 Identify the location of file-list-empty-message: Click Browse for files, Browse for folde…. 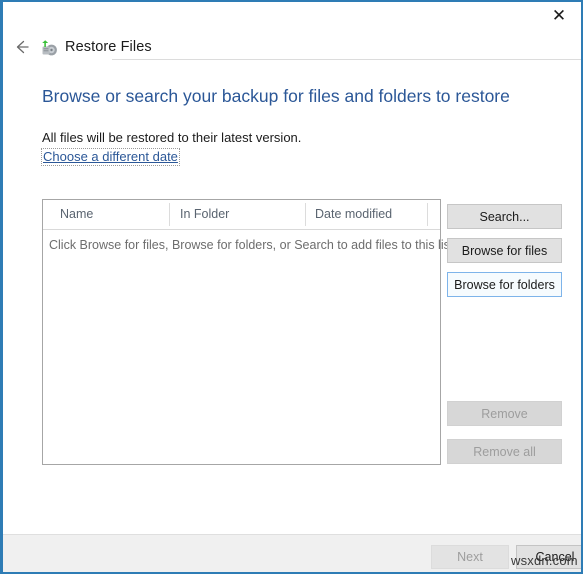
(253, 245).